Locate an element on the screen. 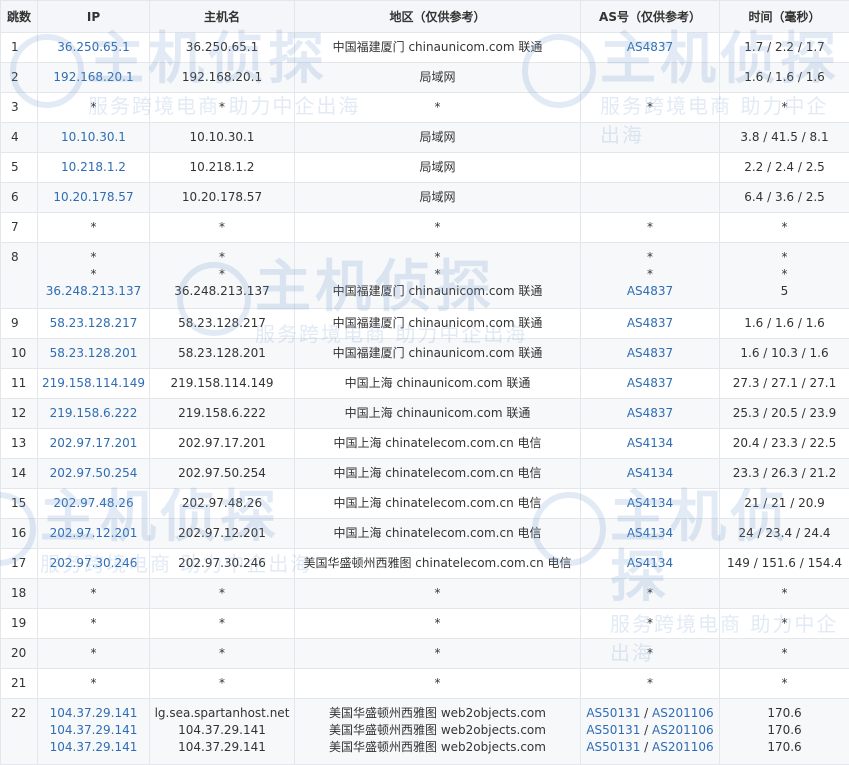  ip-link: 202.97.17.201 is located at coordinates (93, 443).